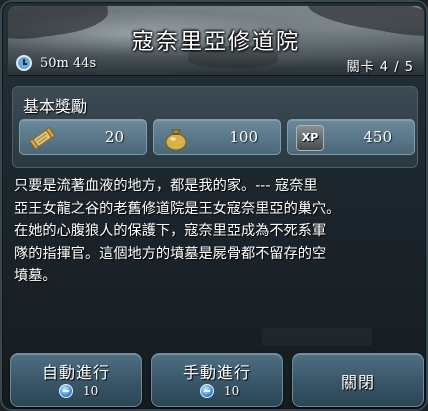 This screenshot has height=411, width=428. Describe the element at coordinates (317, 337) in the screenshot. I see `background-decoration` at that location.